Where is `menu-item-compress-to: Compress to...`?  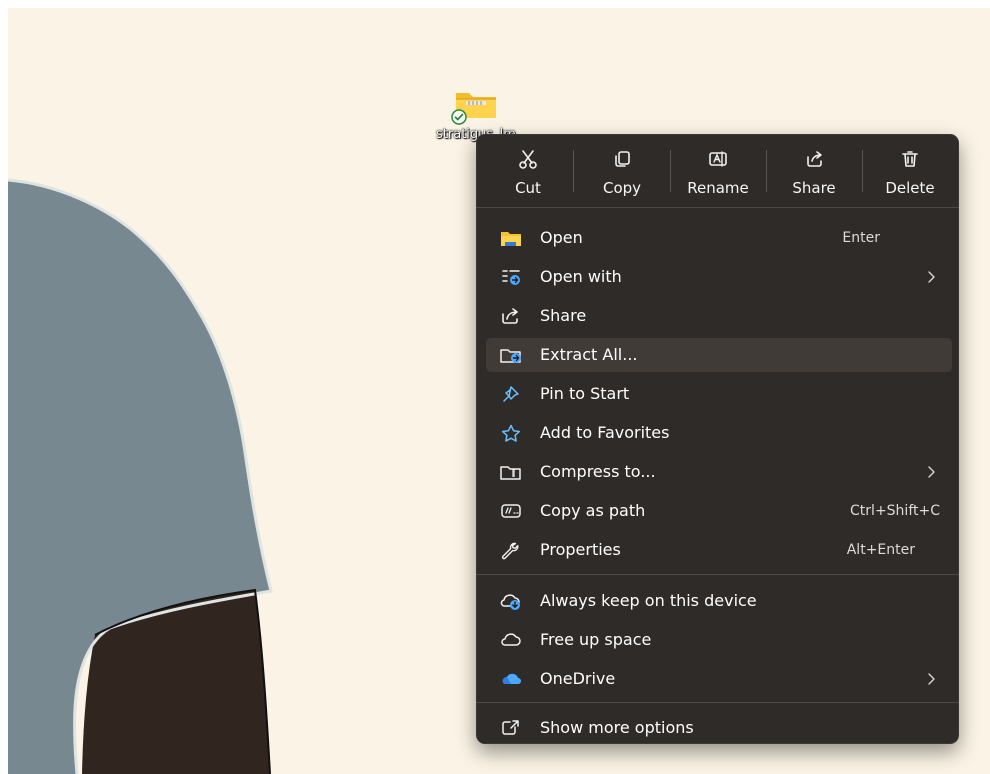 menu-item-compress-to: Compress to... is located at coordinates (719, 472).